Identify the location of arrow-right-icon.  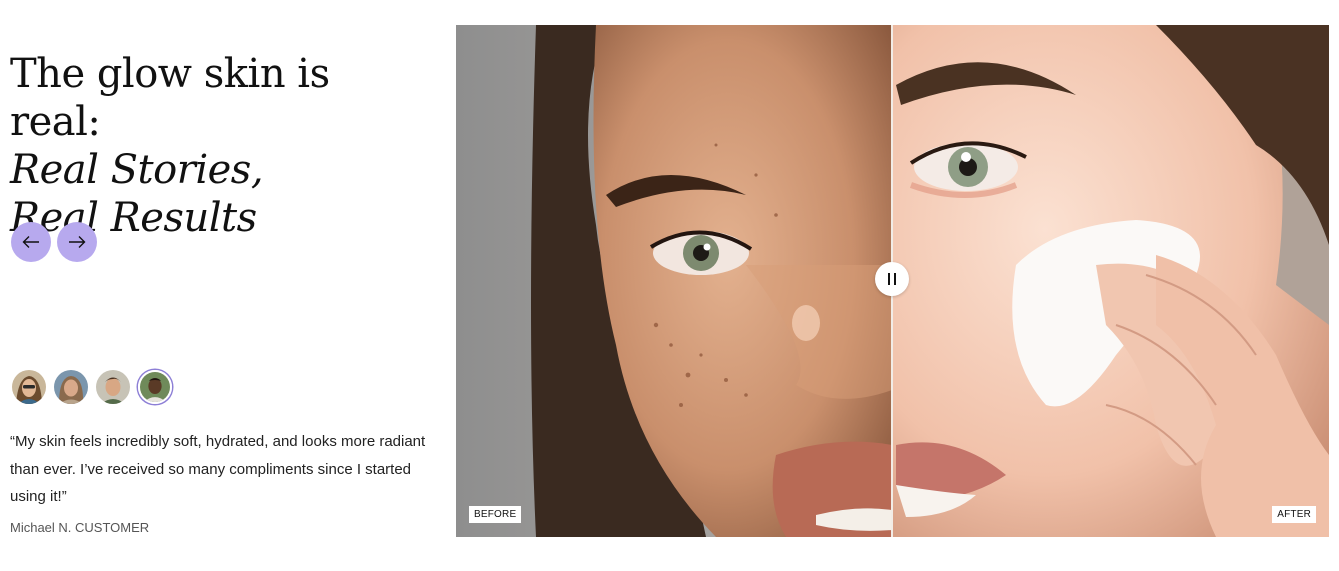
(77, 242).